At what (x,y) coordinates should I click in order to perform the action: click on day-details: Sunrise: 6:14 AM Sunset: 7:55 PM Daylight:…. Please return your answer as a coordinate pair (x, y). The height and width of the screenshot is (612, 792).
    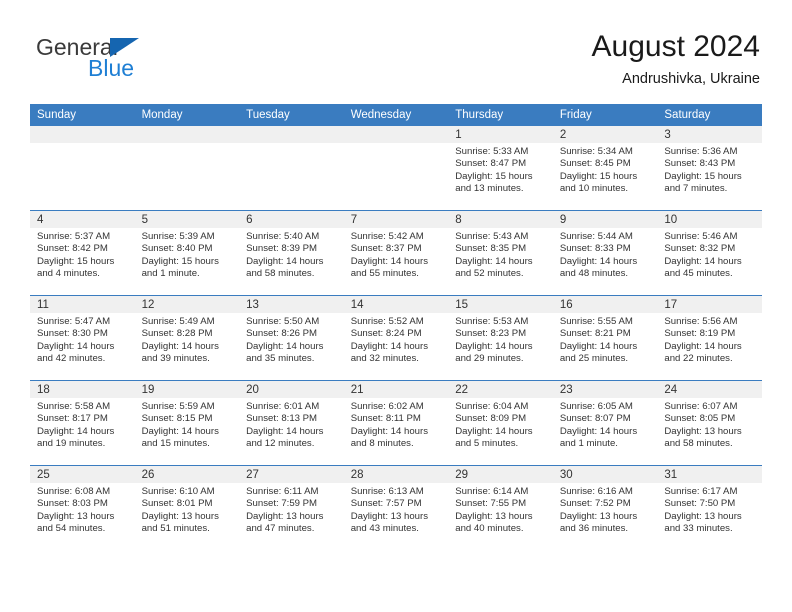
    Looking at the image, I should click on (500, 509).